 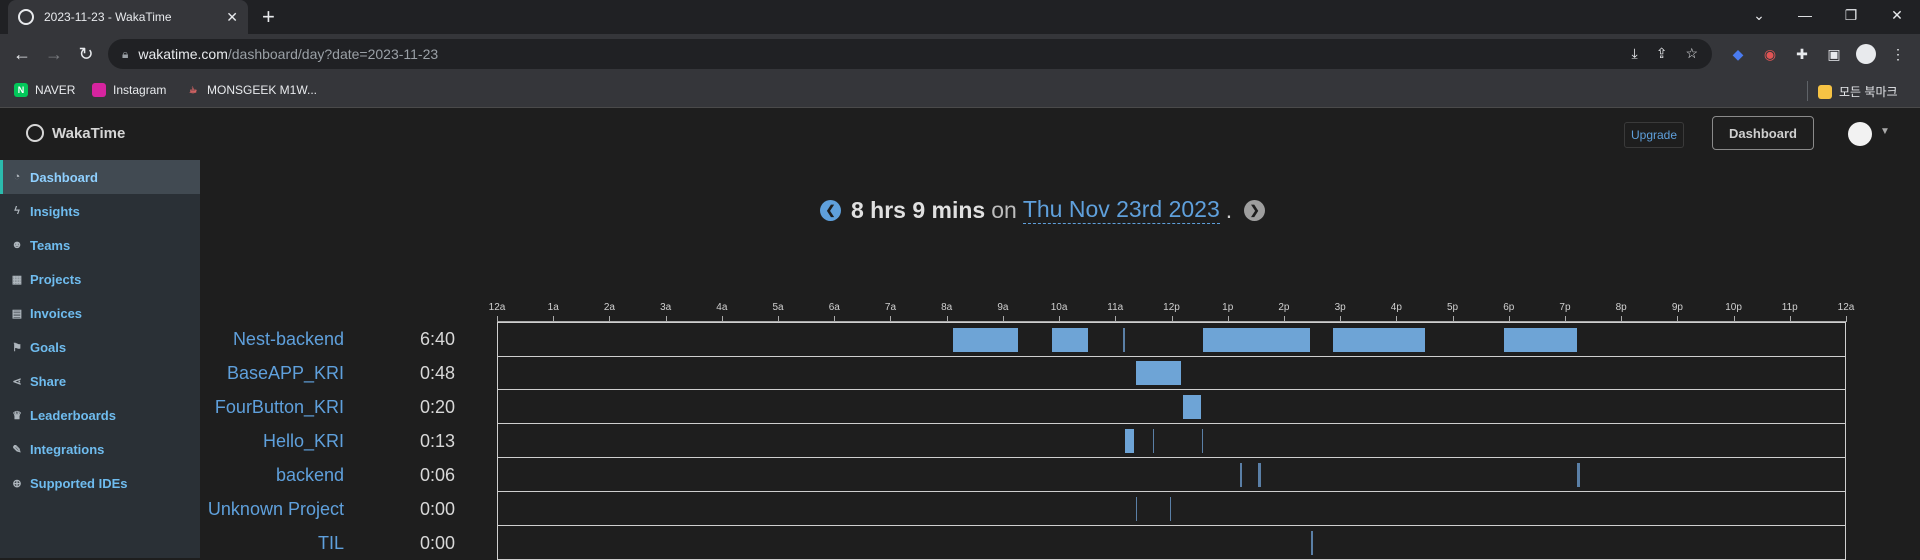 What do you see at coordinates (100, 279) in the screenshot?
I see `sidebar-item-projects: ▦ Projects` at bounding box center [100, 279].